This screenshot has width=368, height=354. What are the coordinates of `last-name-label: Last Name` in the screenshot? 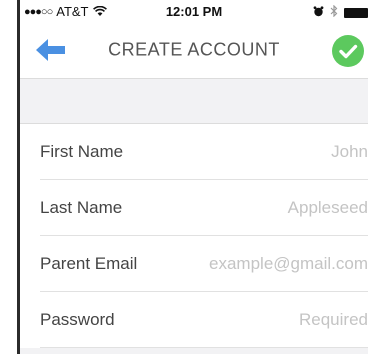 It's located at (81, 207).